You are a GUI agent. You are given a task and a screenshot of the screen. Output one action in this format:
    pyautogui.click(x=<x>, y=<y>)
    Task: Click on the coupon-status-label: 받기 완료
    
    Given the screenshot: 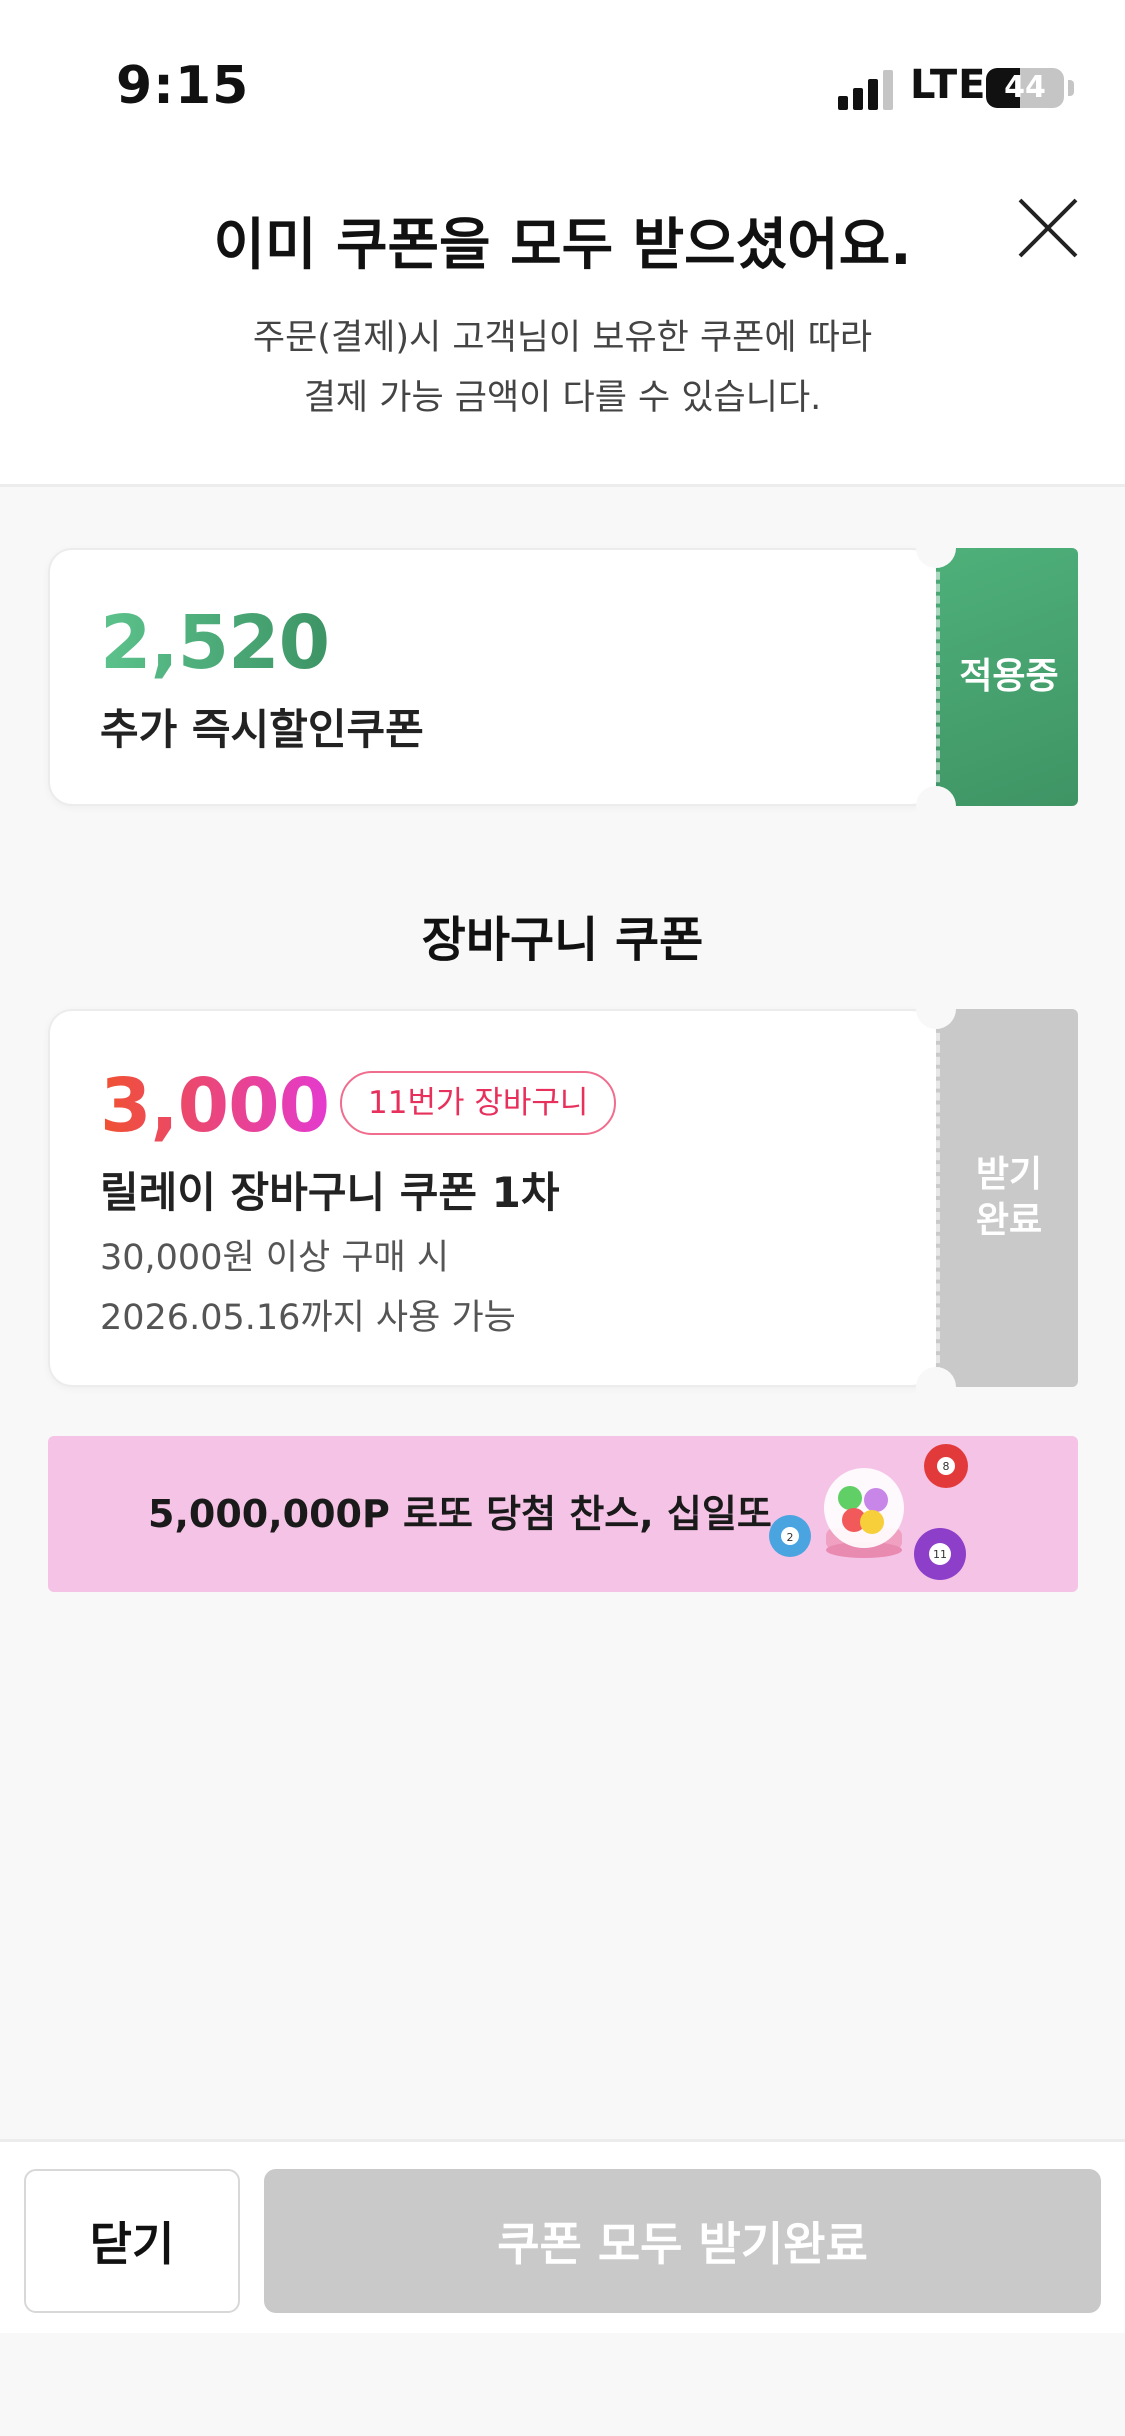 What is the action you would take?
    pyautogui.click(x=1009, y=1197)
    